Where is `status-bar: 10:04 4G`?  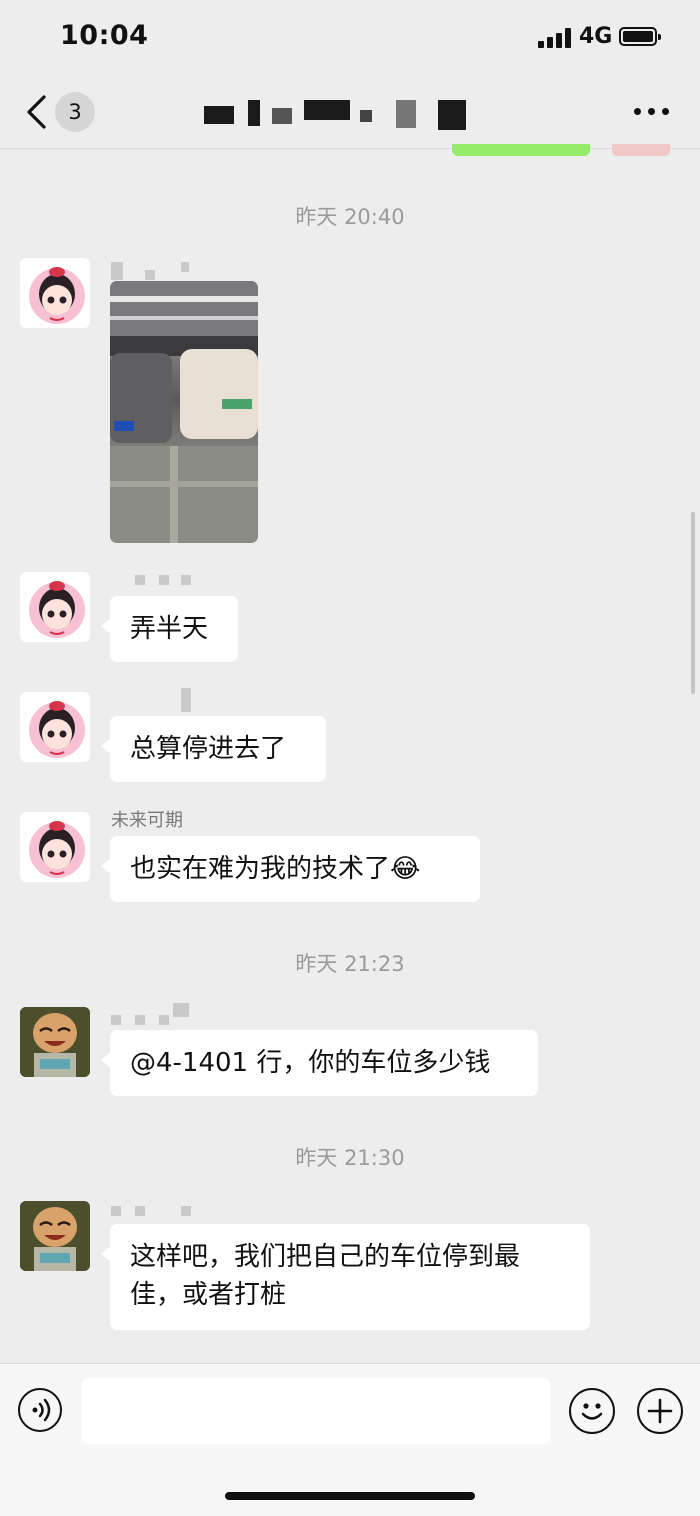 status-bar: 10:04 4G is located at coordinates (350, 38).